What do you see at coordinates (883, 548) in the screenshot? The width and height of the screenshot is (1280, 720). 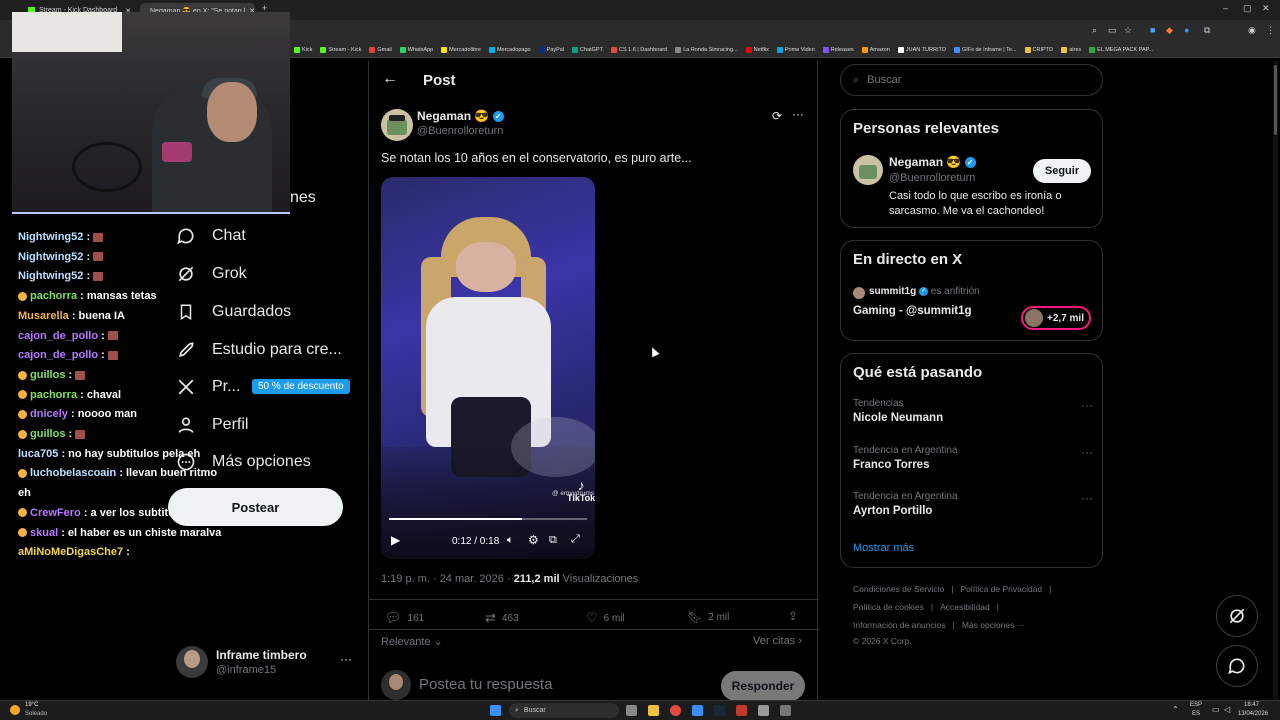 I see `show-more-link: Mostrar más` at bounding box center [883, 548].